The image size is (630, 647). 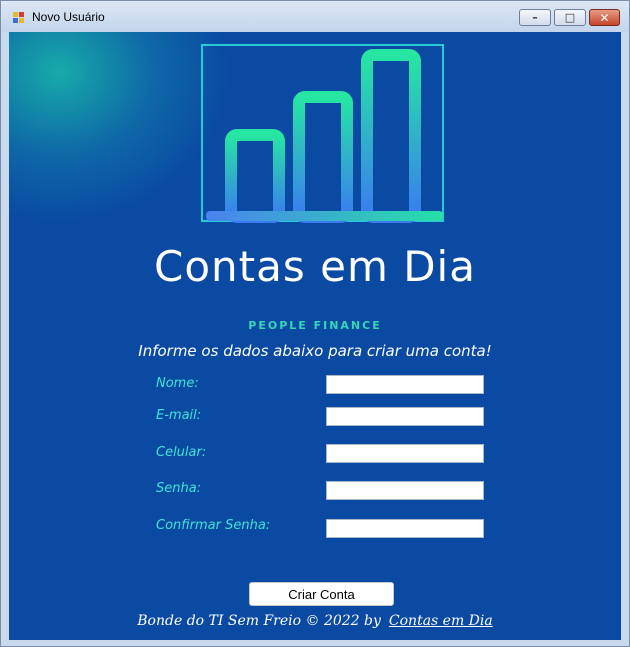 What do you see at coordinates (315, 266) in the screenshot?
I see `brand-name: Contas em Dia` at bounding box center [315, 266].